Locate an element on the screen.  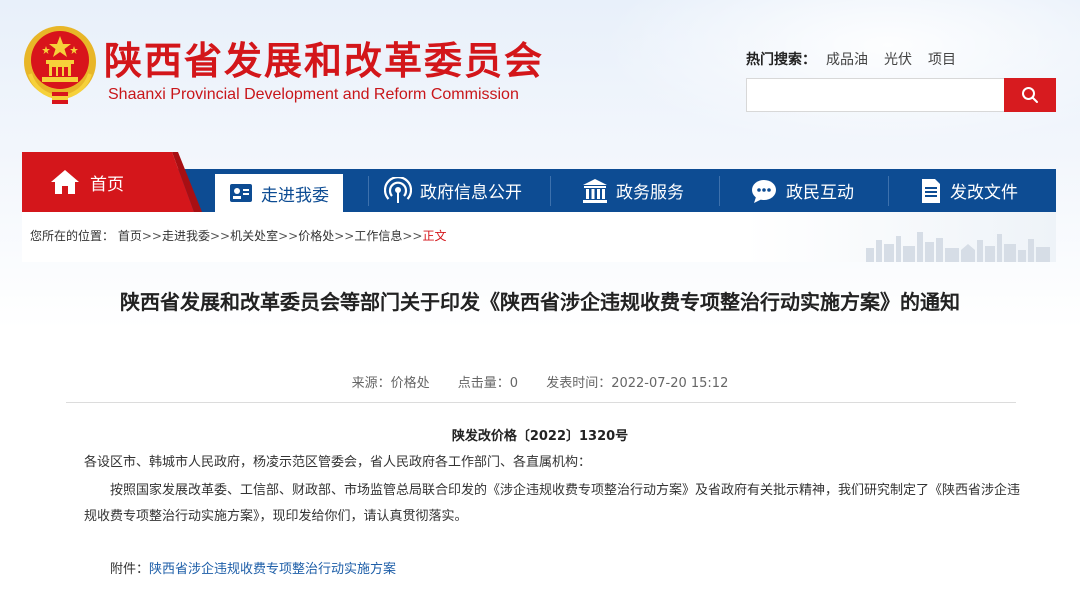
breadcrumb: 您所在的位置： 首页>>走进我委>>机关处室>>价格处>>工作信息>>正文 is located at coordinates (238, 235).